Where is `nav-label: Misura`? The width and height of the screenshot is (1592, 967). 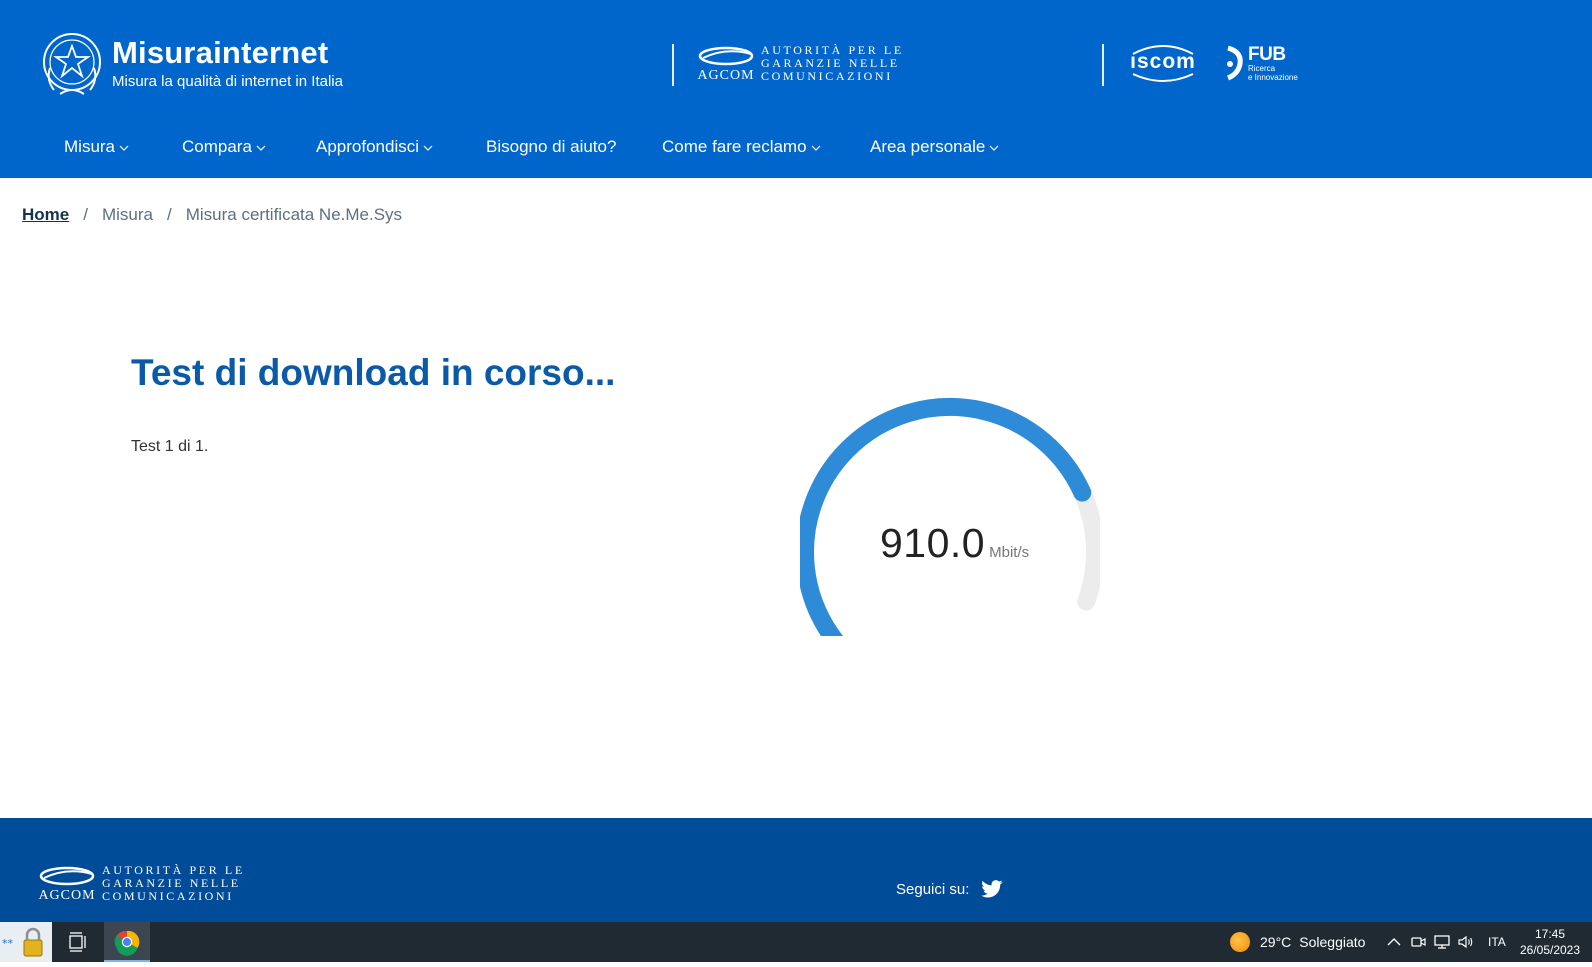
nav-label: Misura is located at coordinates (90, 146).